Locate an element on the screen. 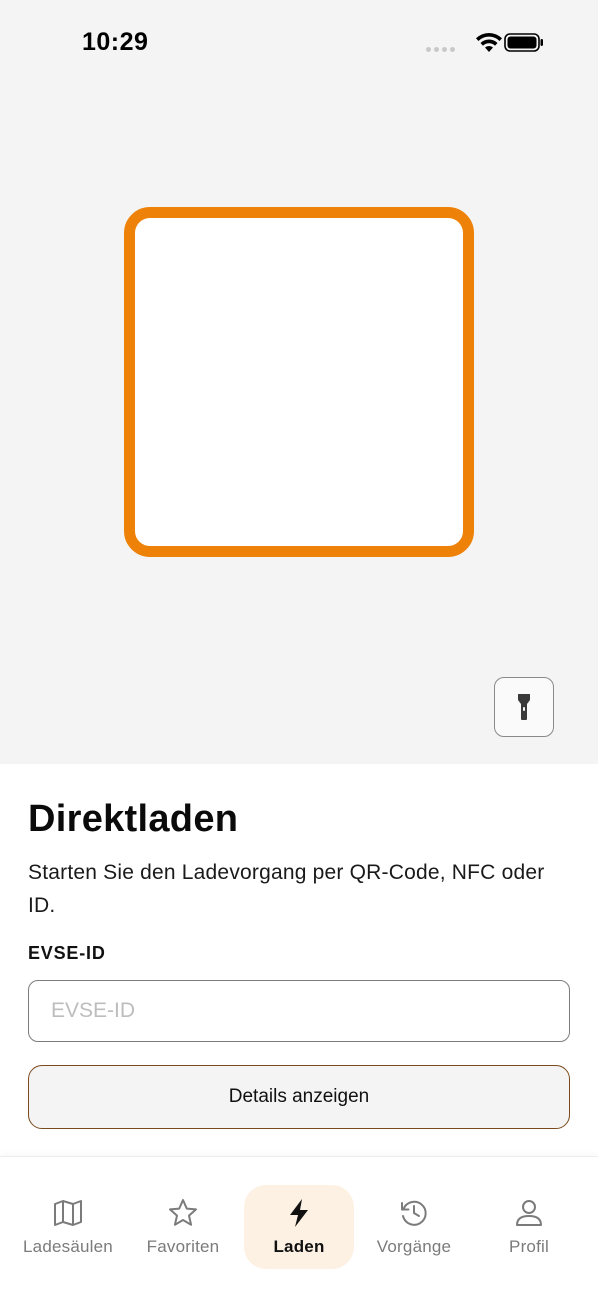 The width and height of the screenshot is (598, 1300). tab-laden: Laden is located at coordinates (299, 1227).